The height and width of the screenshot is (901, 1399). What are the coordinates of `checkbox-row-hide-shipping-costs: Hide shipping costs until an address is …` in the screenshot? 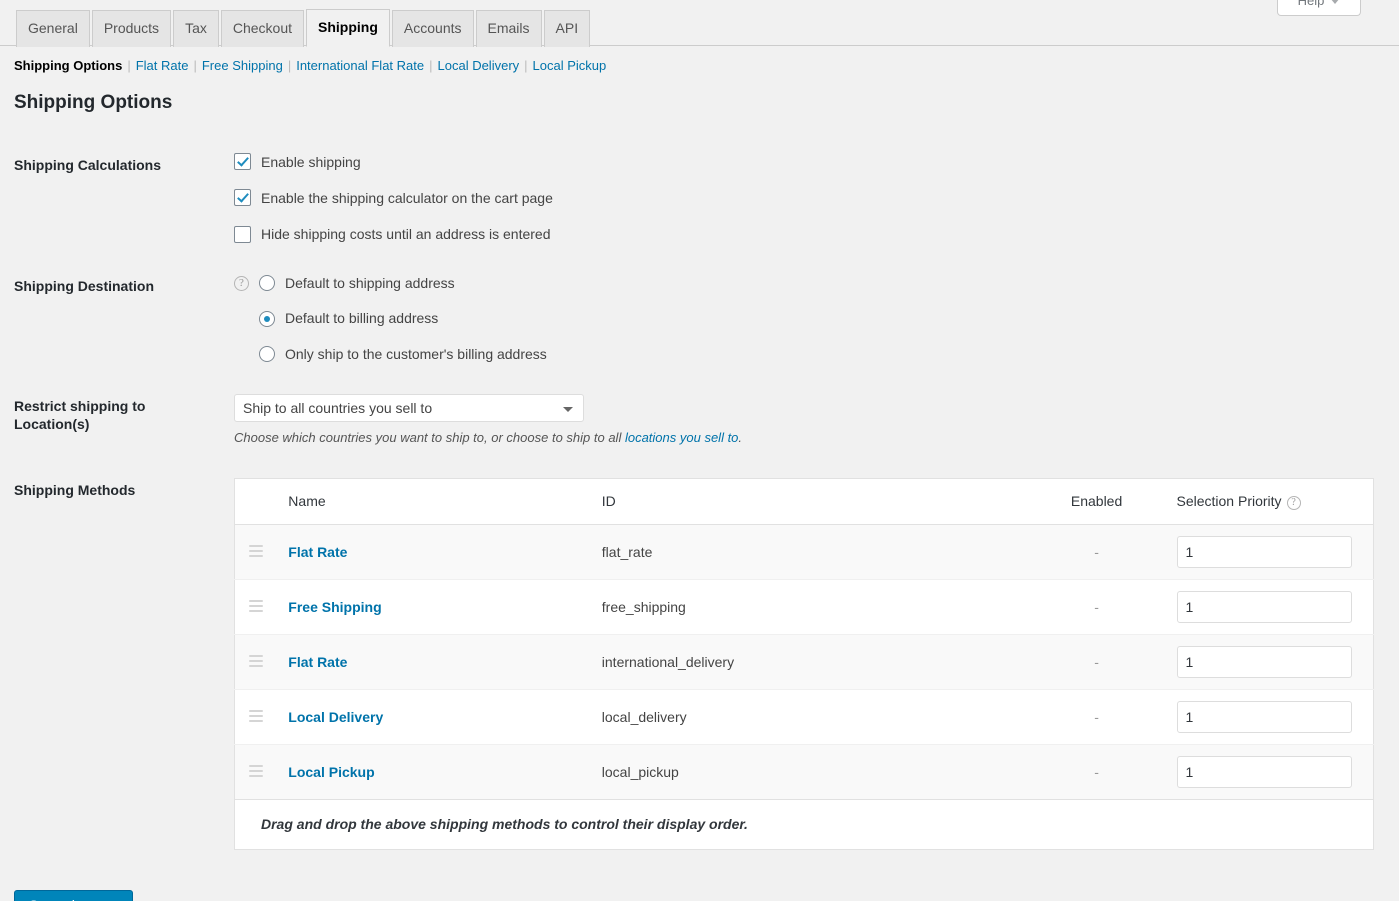 It's located at (811, 234).